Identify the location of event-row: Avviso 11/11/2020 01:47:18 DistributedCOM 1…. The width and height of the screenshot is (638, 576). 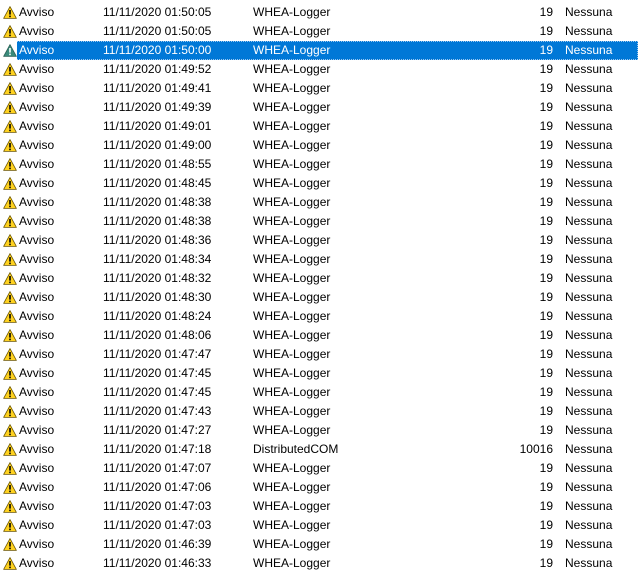
(319, 449).